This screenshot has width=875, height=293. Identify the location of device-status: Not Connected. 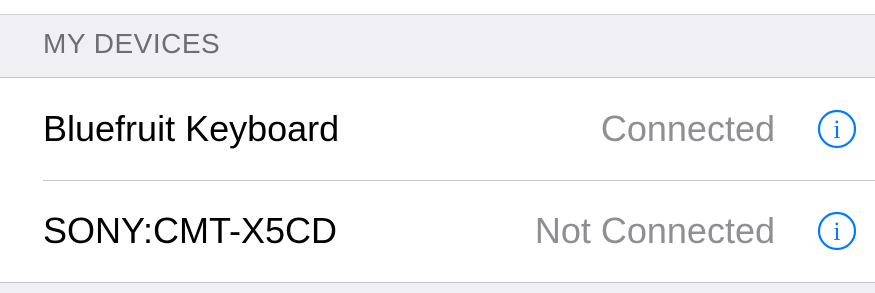
(654, 230).